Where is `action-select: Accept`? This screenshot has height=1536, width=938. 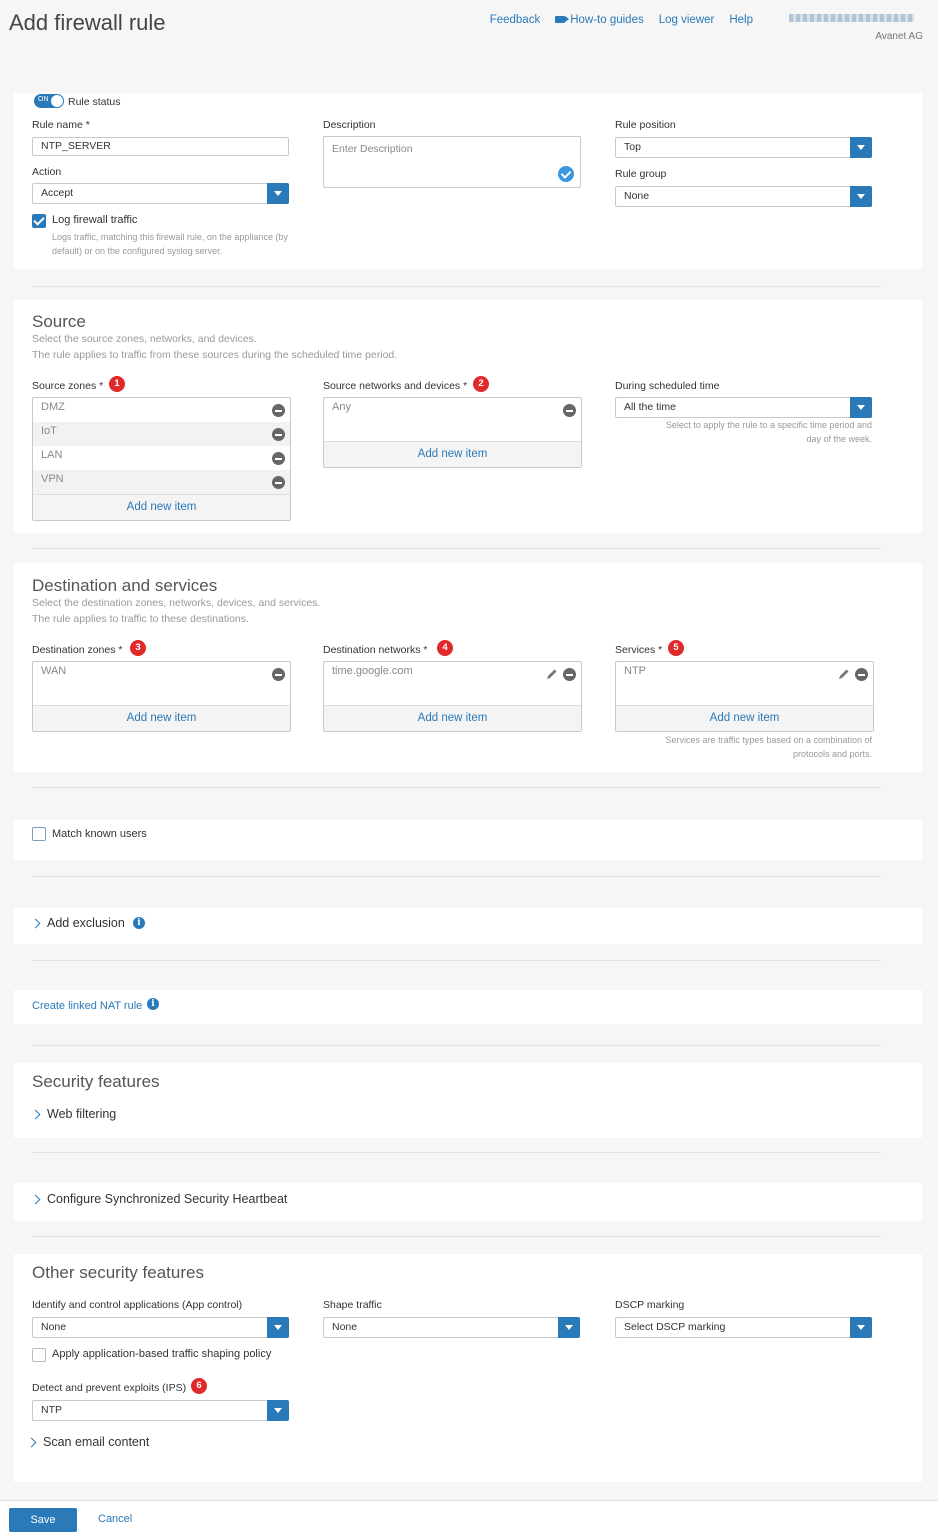 action-select: Accept is located at coordinates (160, 193).